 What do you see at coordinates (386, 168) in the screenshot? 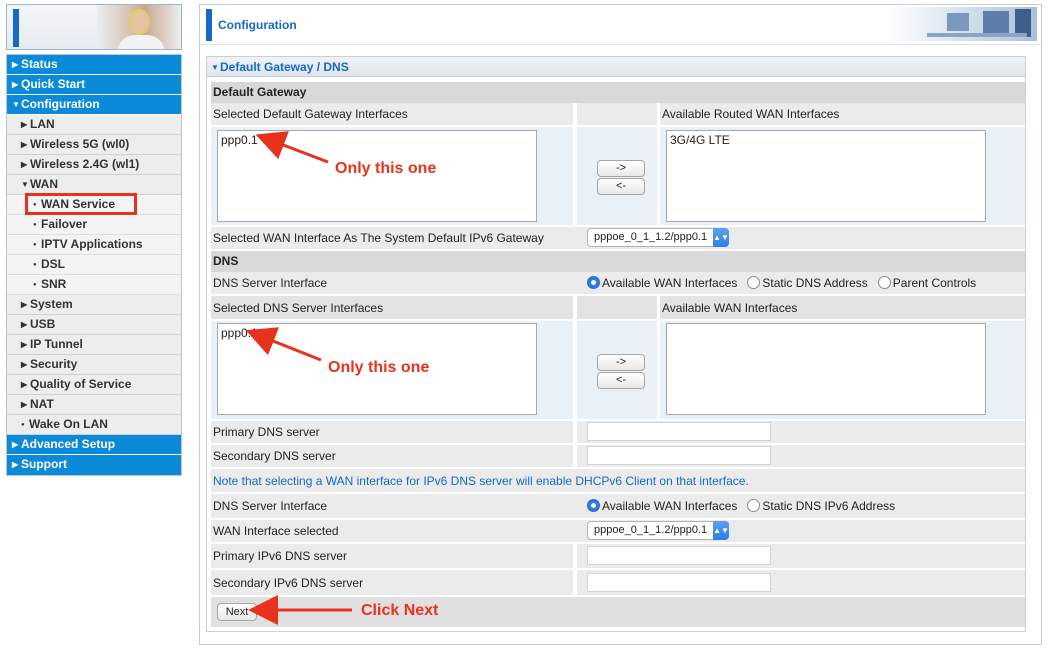
I see `annotation-gateway: Only this one` at bounding box center [386, 168].